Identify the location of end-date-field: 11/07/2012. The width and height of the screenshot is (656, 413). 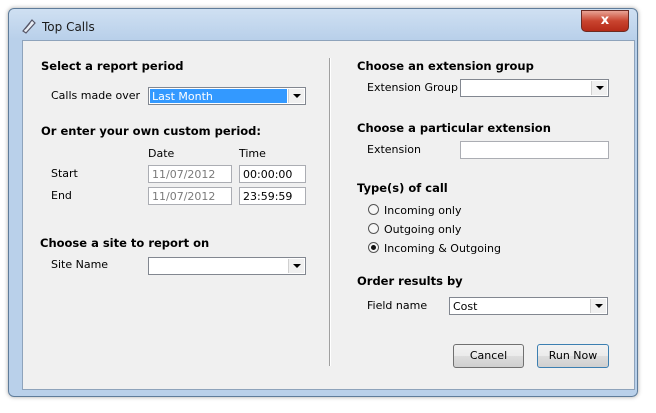
(190, 196).